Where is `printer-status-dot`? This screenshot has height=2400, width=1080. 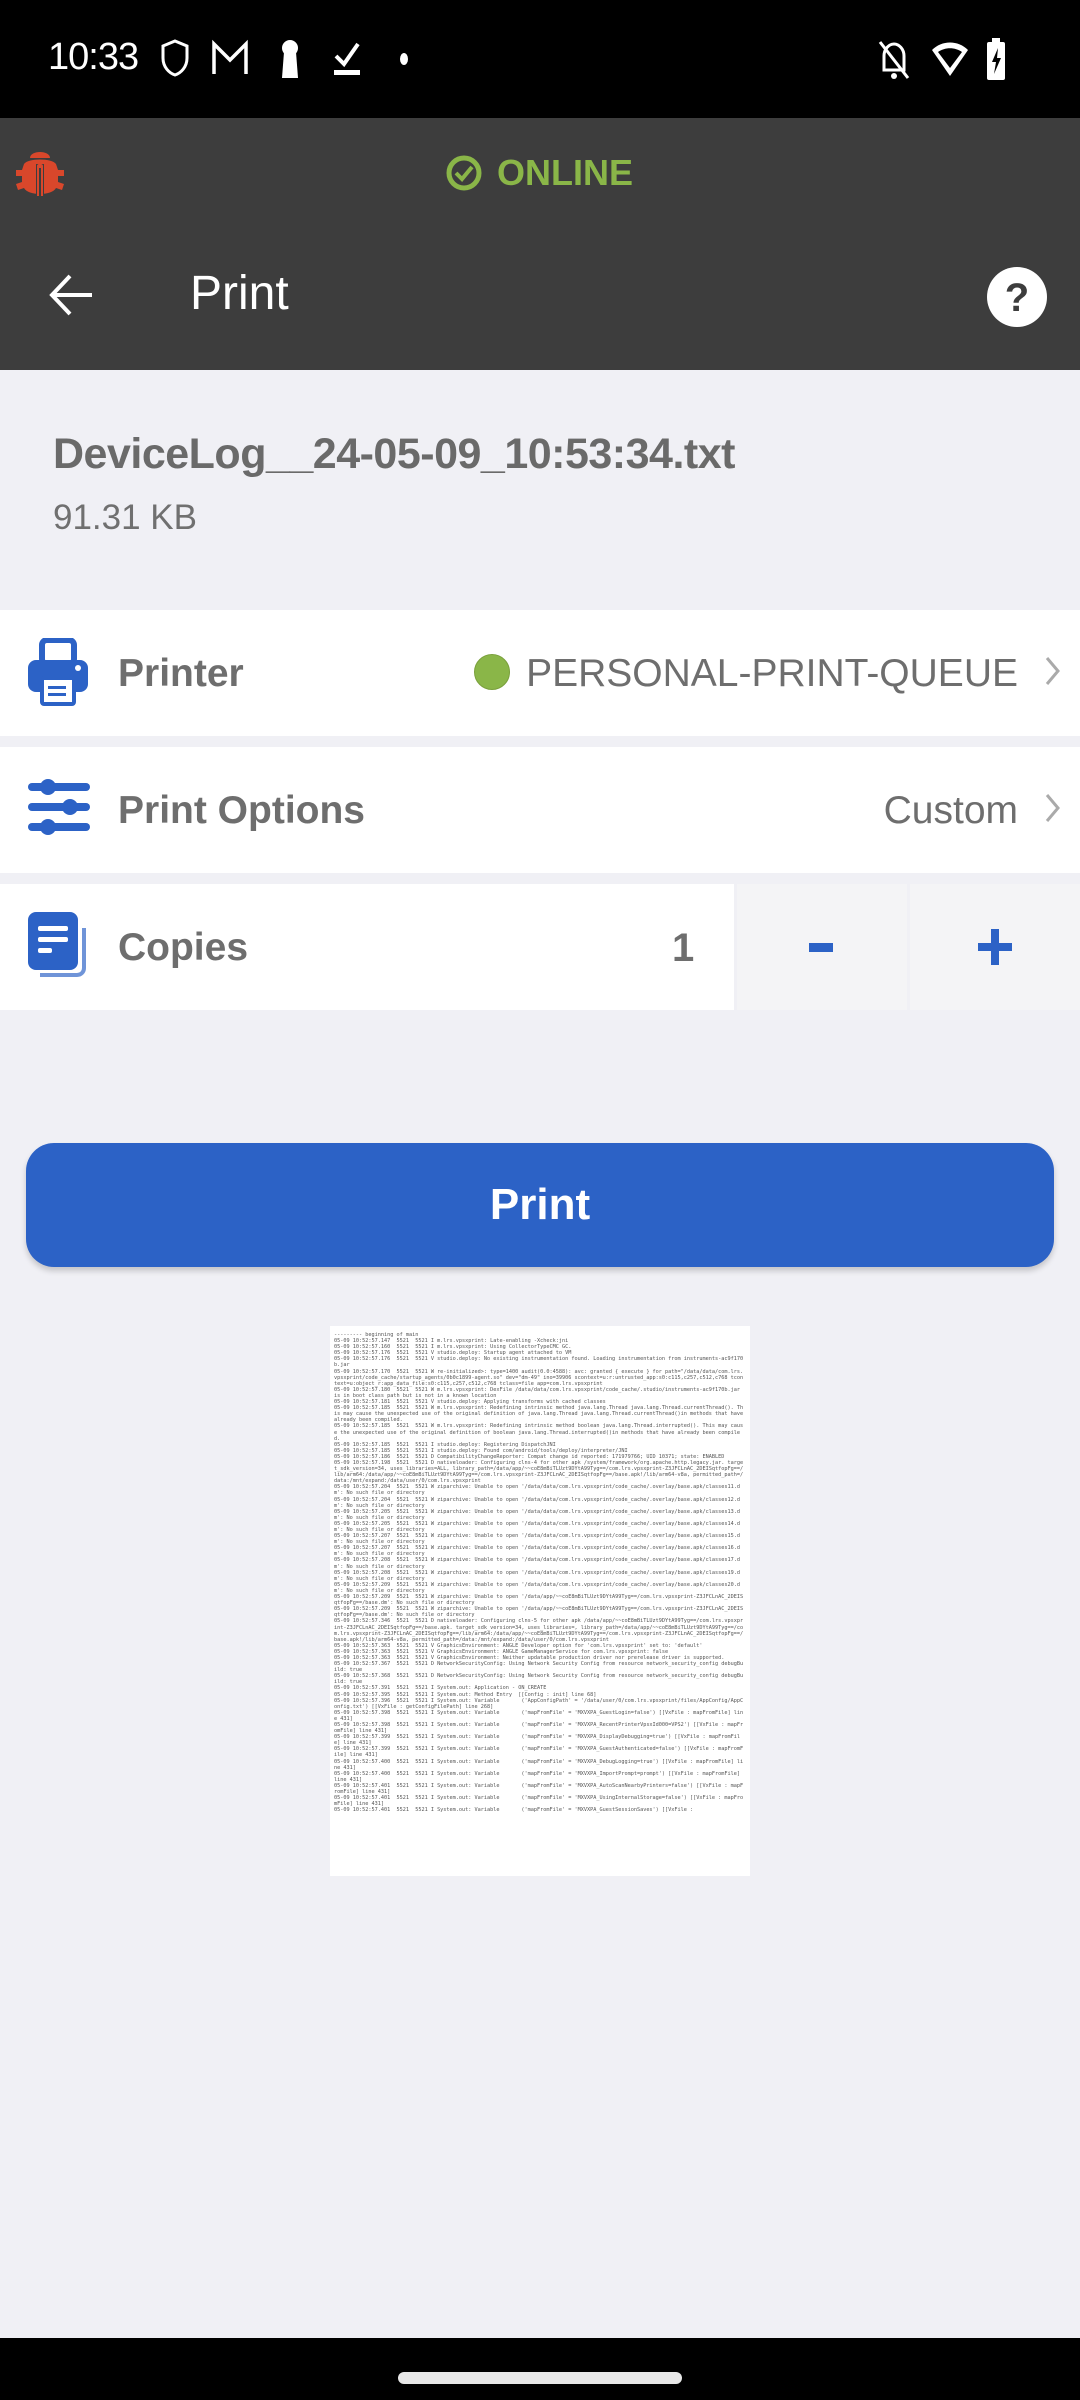
printer-status-dot is located at coordinates (492, 672).